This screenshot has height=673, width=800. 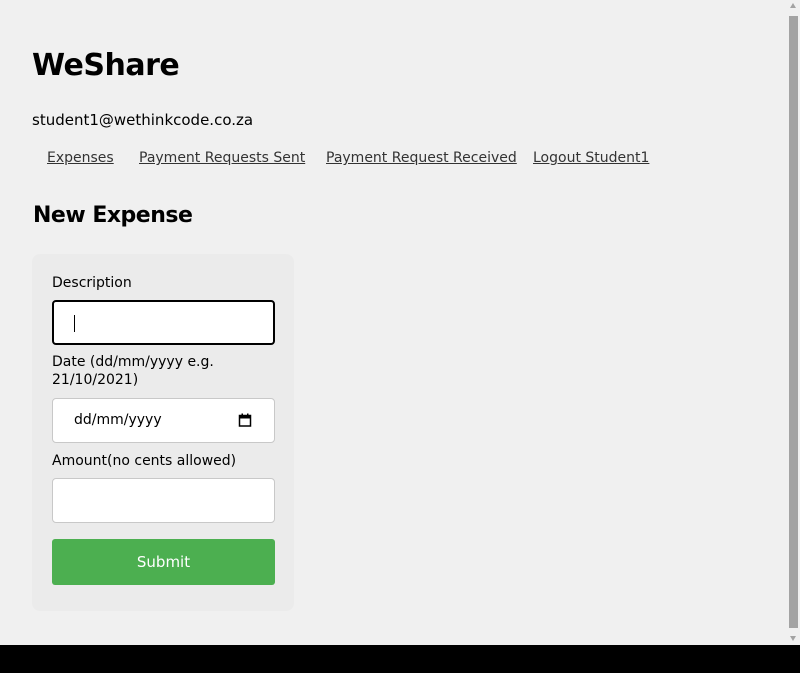 What do you see at coordinates (106, 65) in the screenshot?
I see `app-title: WeShare` at bounding box center [106, 65].